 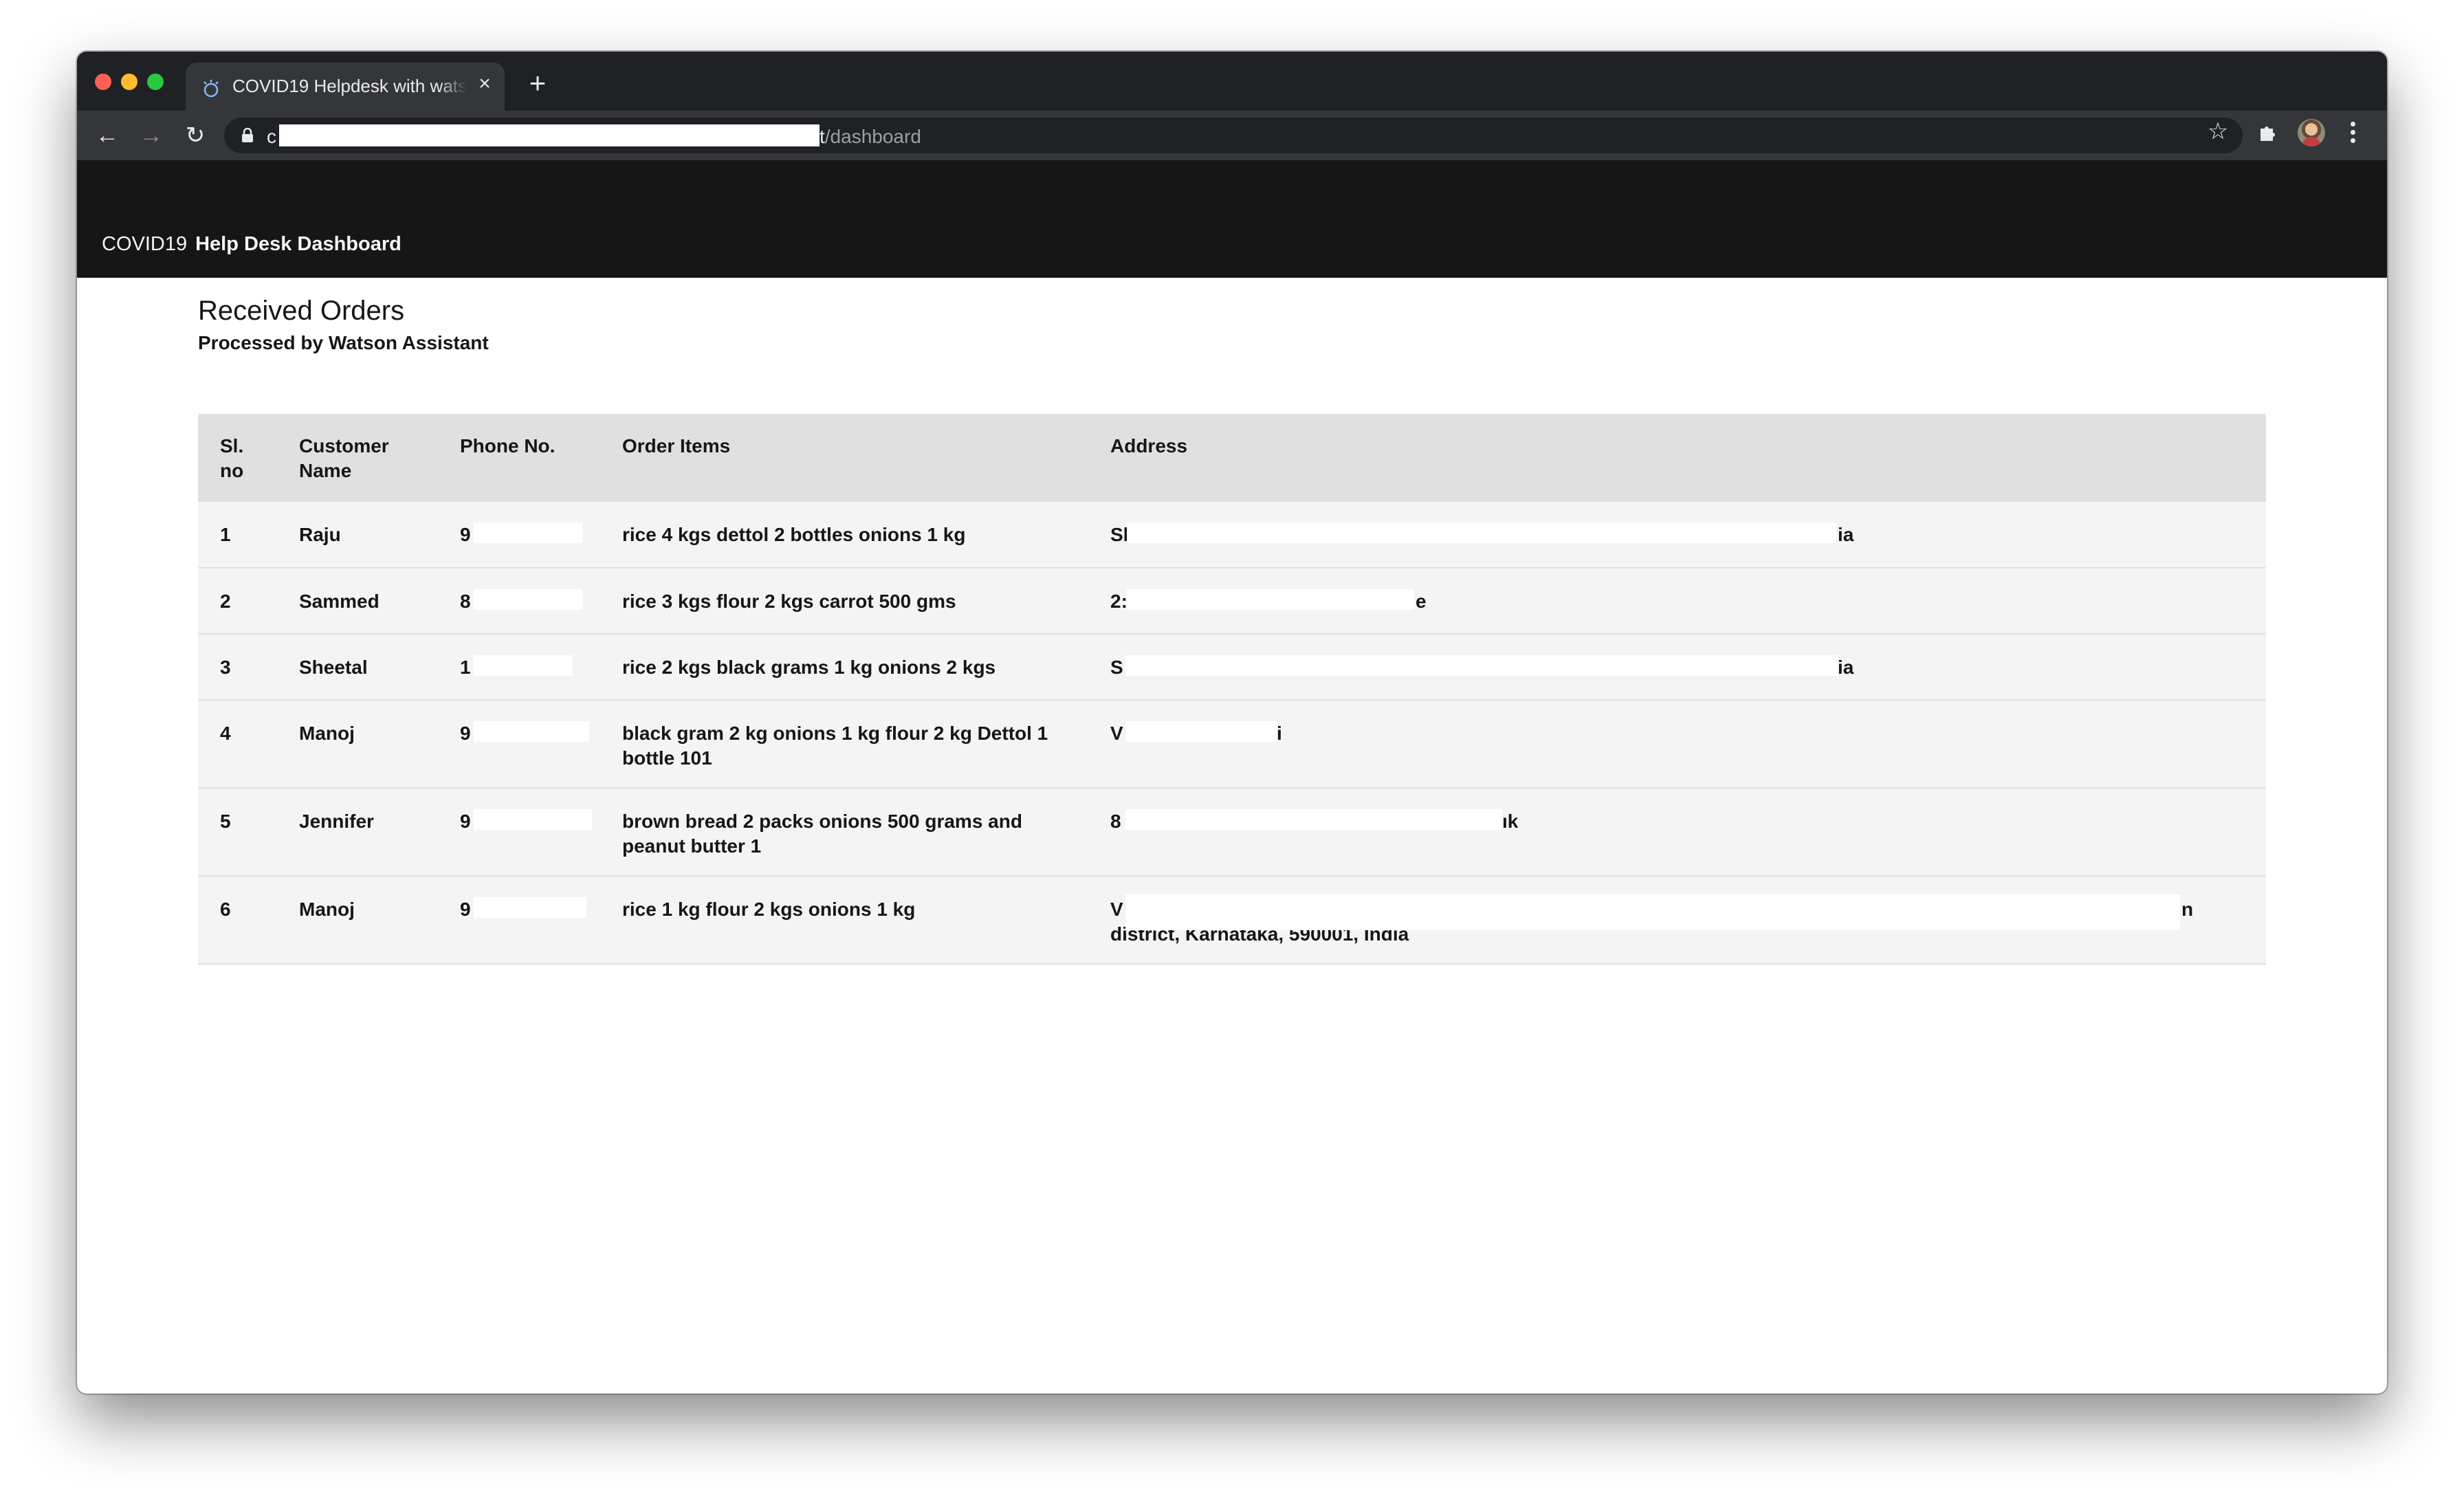 What do you see at coordinates (345, 87) in the screenshot?
I see `tab-active: COVID19 Helpdesk with watson ×` at bounding box center [345, 87].